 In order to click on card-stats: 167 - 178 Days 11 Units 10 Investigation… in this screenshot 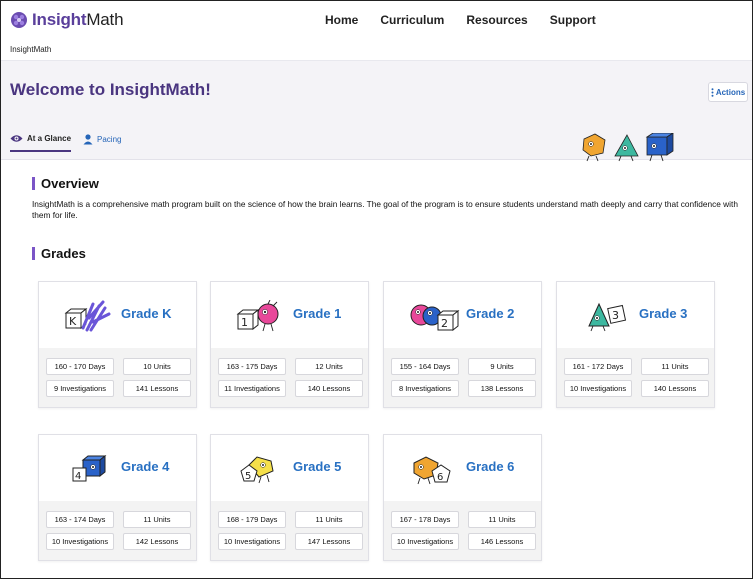, I will do `click(462, 530)`.